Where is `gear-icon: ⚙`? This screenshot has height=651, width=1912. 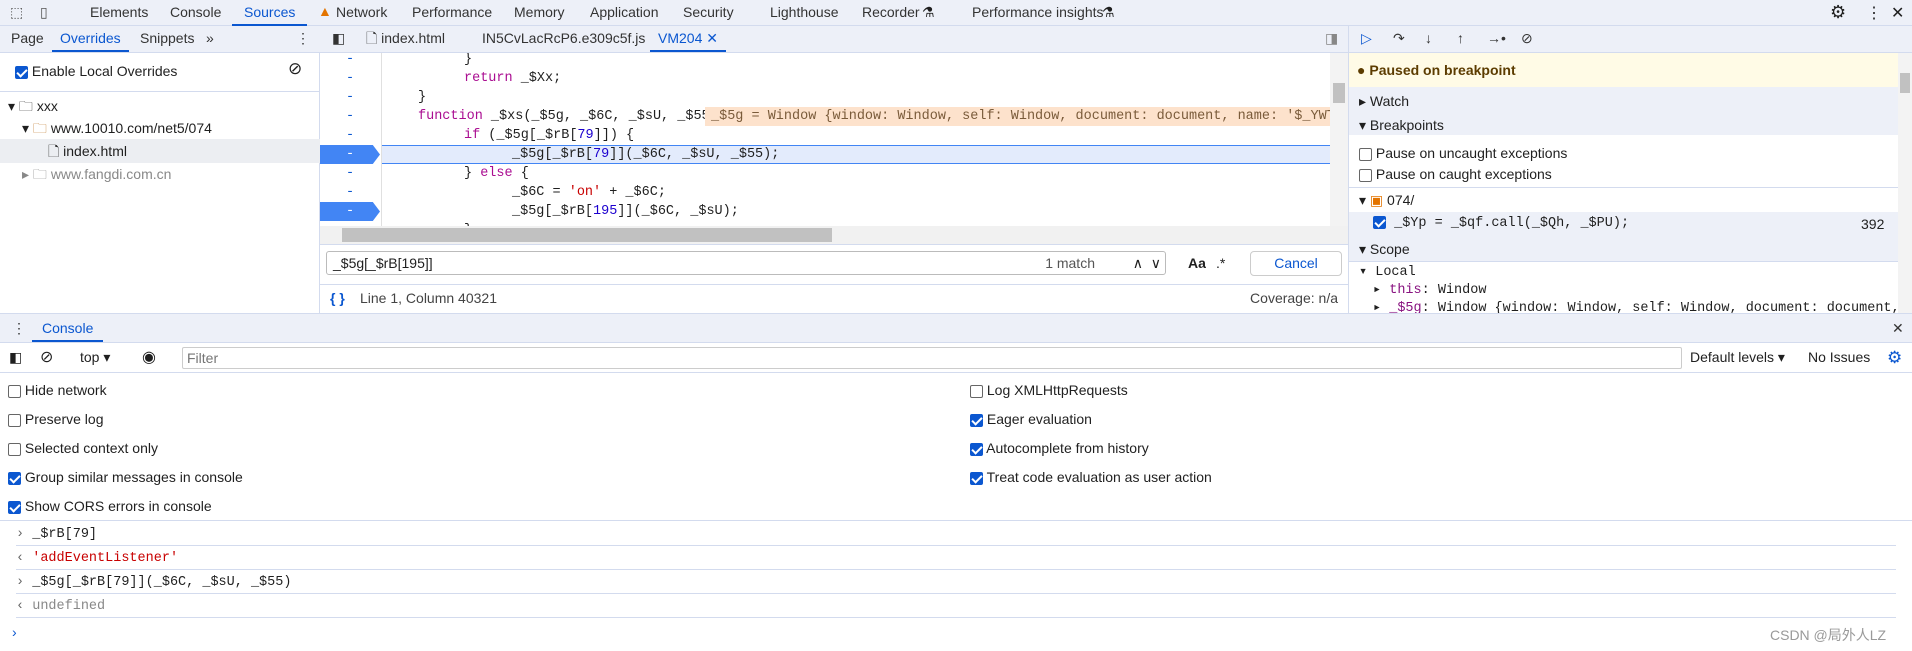
gear-icon: ⚙ is located at coordinates (1838, 12).